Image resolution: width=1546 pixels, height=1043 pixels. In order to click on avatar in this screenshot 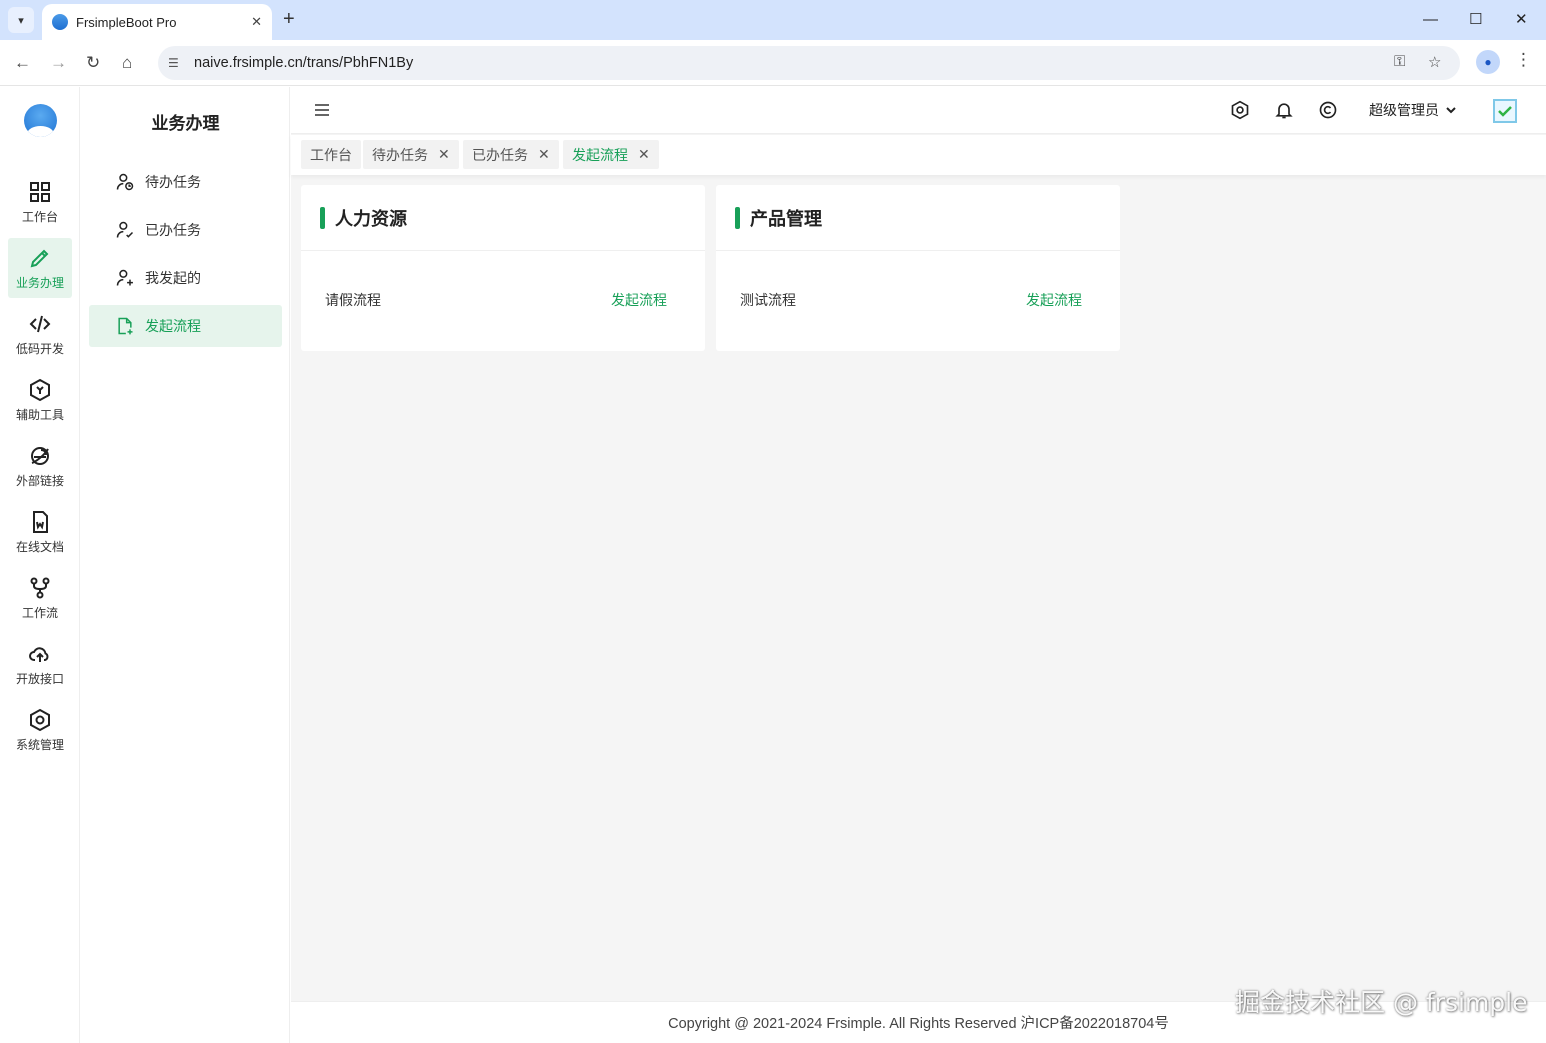, I will do `click(1505, 111)`.